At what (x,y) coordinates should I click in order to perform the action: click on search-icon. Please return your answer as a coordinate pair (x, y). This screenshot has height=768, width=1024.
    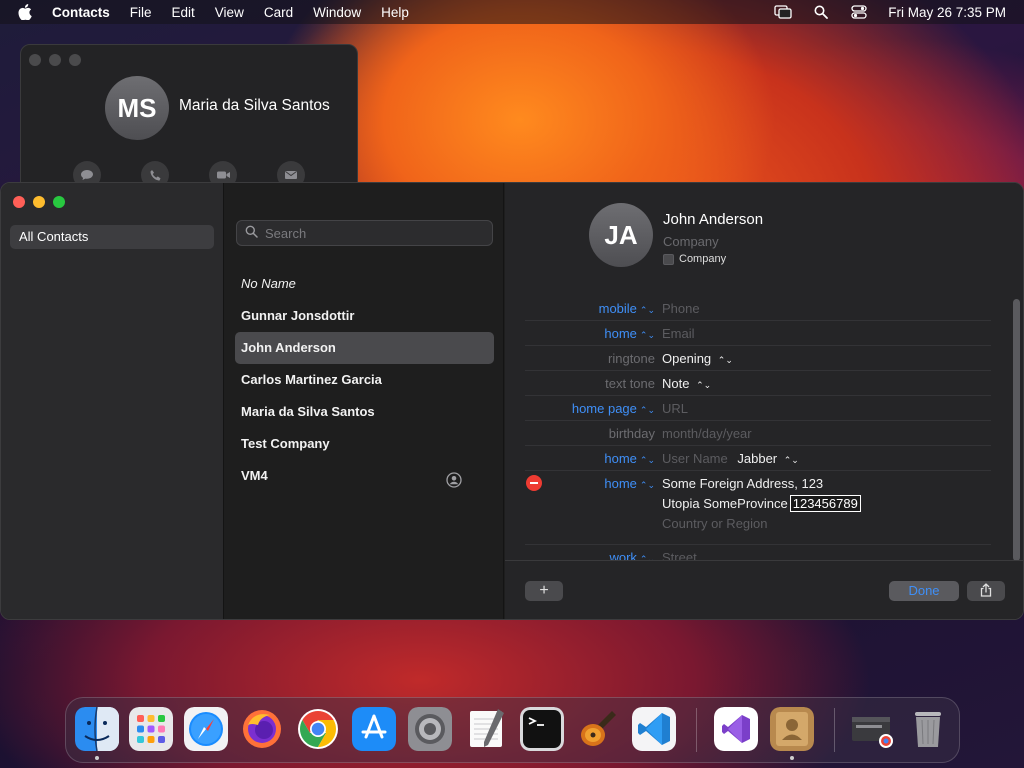
    Looking at the image, I should click on (251, 233).